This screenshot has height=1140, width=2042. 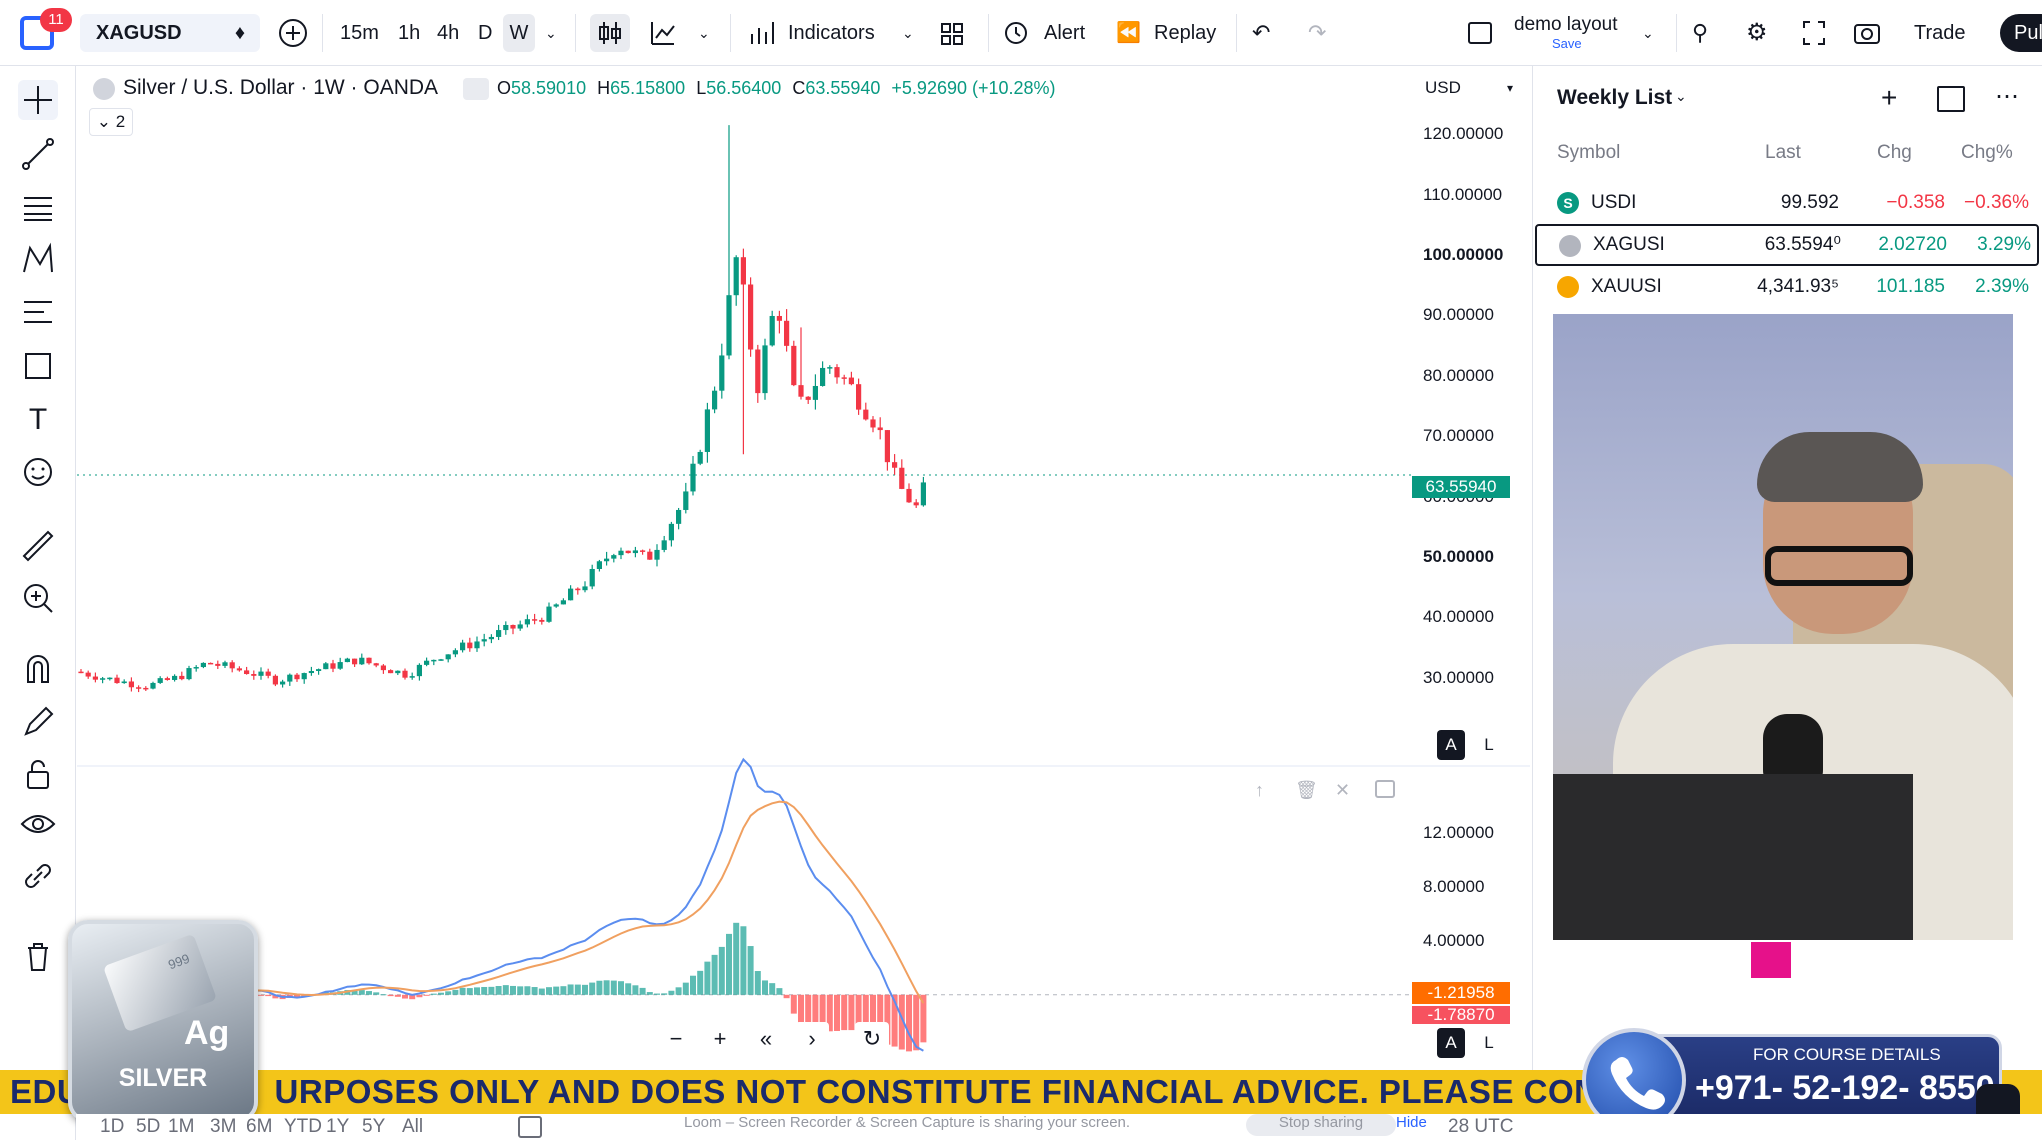 What do you see at coordinates (2007, 96) in the screenshot?
I see `more-options-icon: ⋯` at bounding box center [2007, 96].